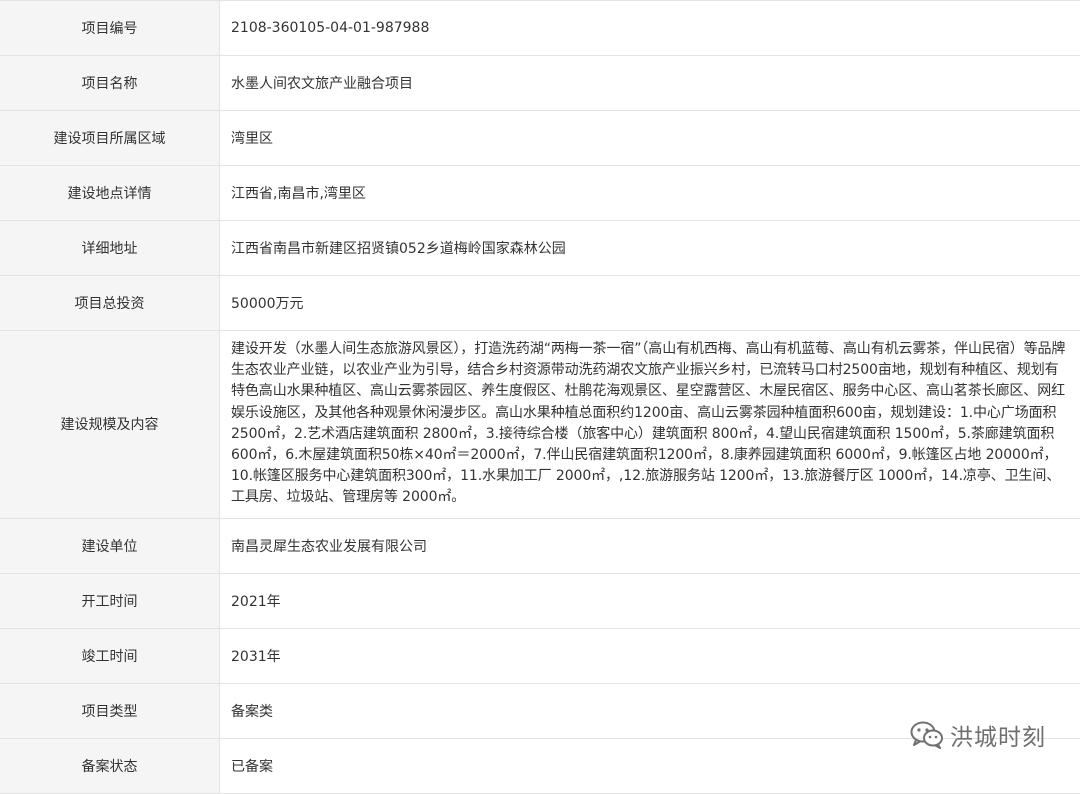  I want to click on row-developer: 建设单位 南昌灵犀生态农业发展有限公司, so click(540, 545).